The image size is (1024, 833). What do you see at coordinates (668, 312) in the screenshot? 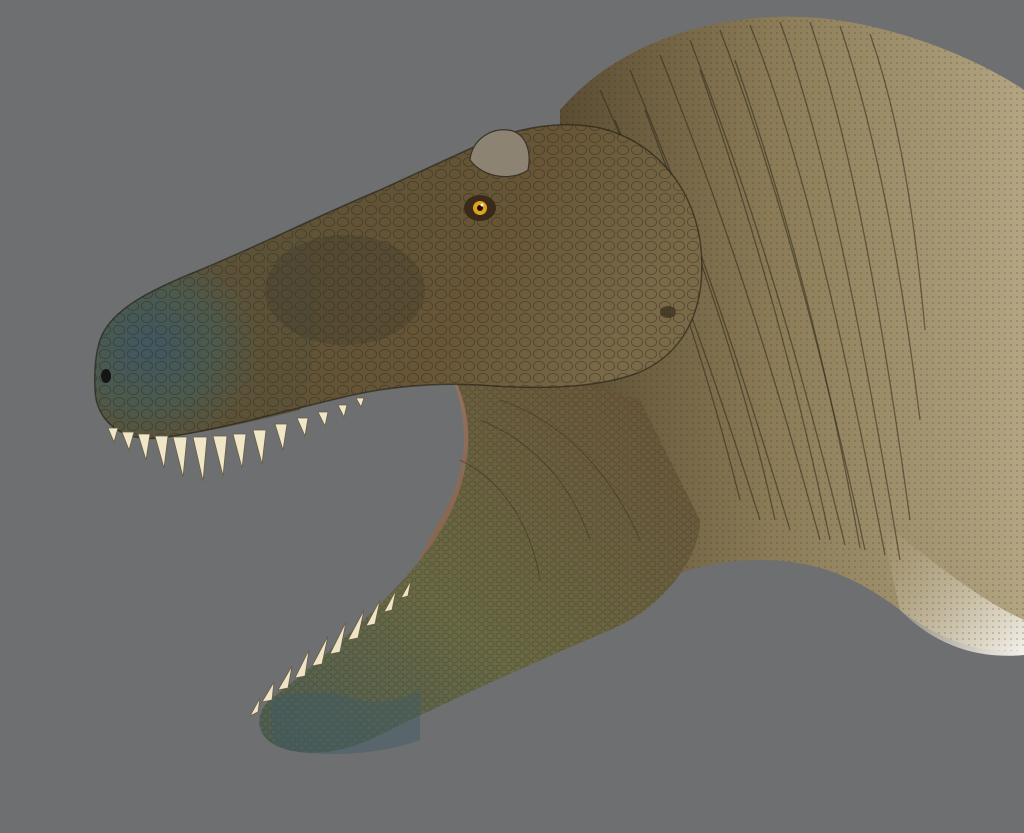
I see `ear-opening` at bounding box center [668, 312].